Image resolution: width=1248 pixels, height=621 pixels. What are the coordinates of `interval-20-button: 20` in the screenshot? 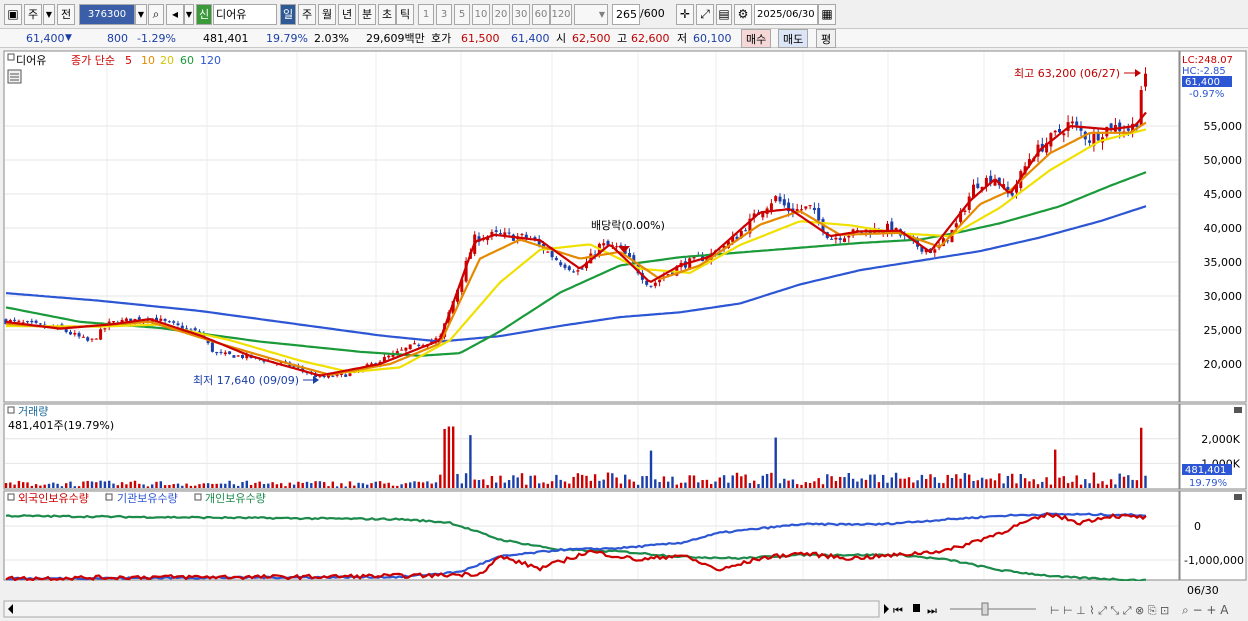 It's located at (501, 14).